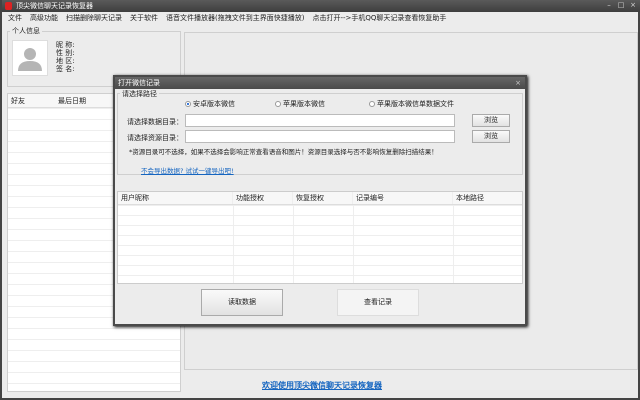  Describe the element at coordinates (321, 6) in the screenshot. I see `title-bar: 顶尖微信聊天记录恢复器` at that location.